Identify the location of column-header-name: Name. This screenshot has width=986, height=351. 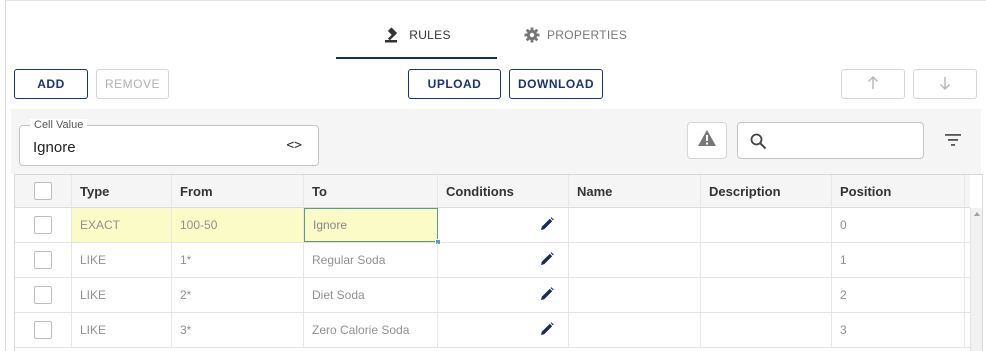
(635, 191).